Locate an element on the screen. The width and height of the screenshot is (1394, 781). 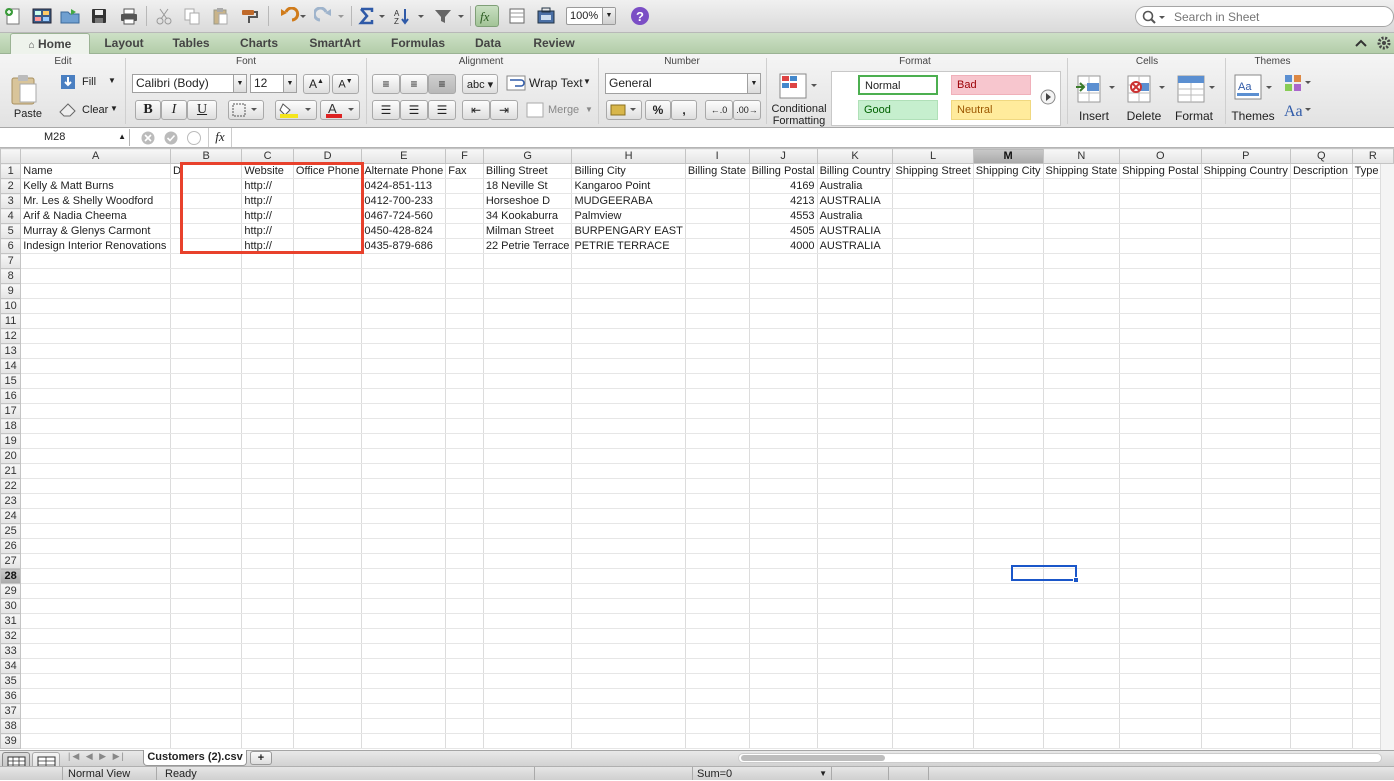
cell-k14 is located at coordinates (855, 366).